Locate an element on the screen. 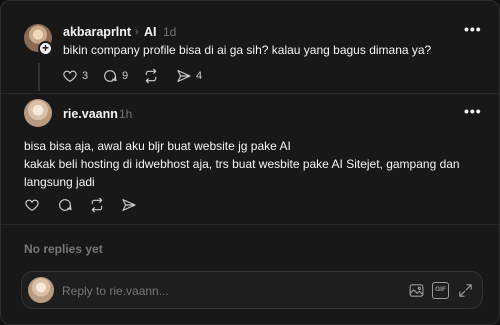 The image size is (500, 325). no-replies-label: No replies yet is located at coordinates (63, 249).